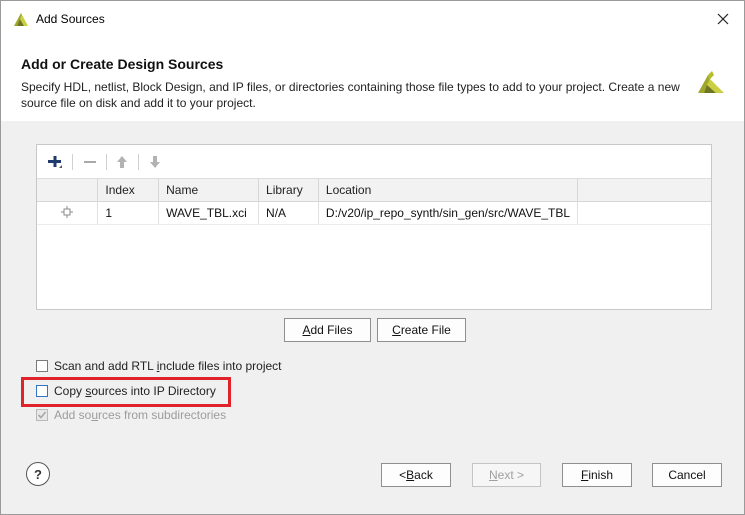 The image size is (745, 515). What do you see at coordinates (403, 475) in the screenshot?
I see `back-label-pre: <` at bounding box center [403, 475].